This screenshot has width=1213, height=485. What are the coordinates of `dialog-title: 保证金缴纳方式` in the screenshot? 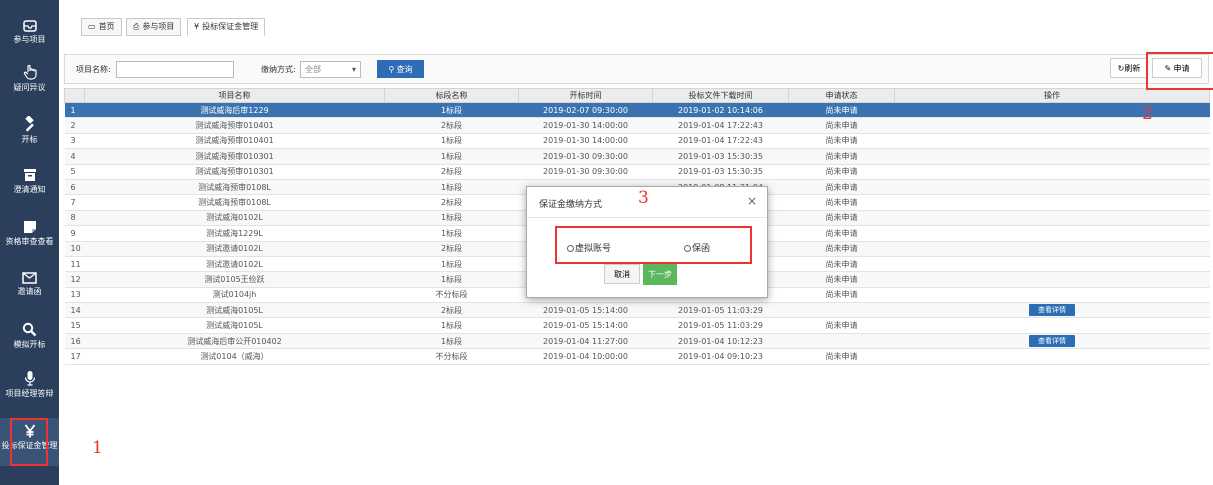 It's located at (571, 205).